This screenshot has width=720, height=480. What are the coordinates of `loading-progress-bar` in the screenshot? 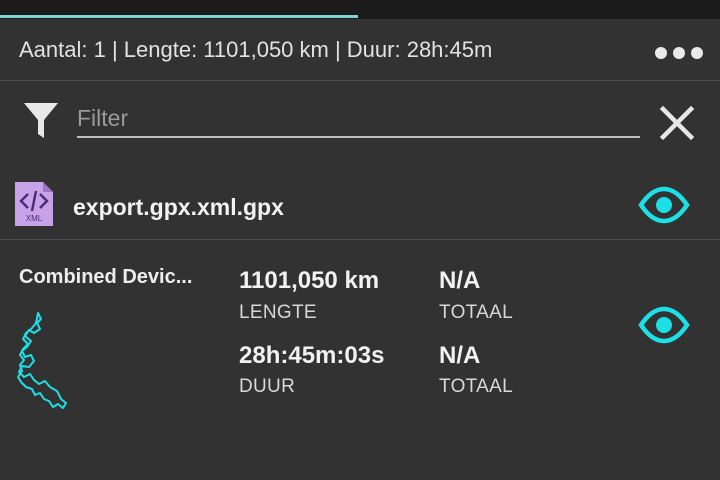 It's located at (360, 16).